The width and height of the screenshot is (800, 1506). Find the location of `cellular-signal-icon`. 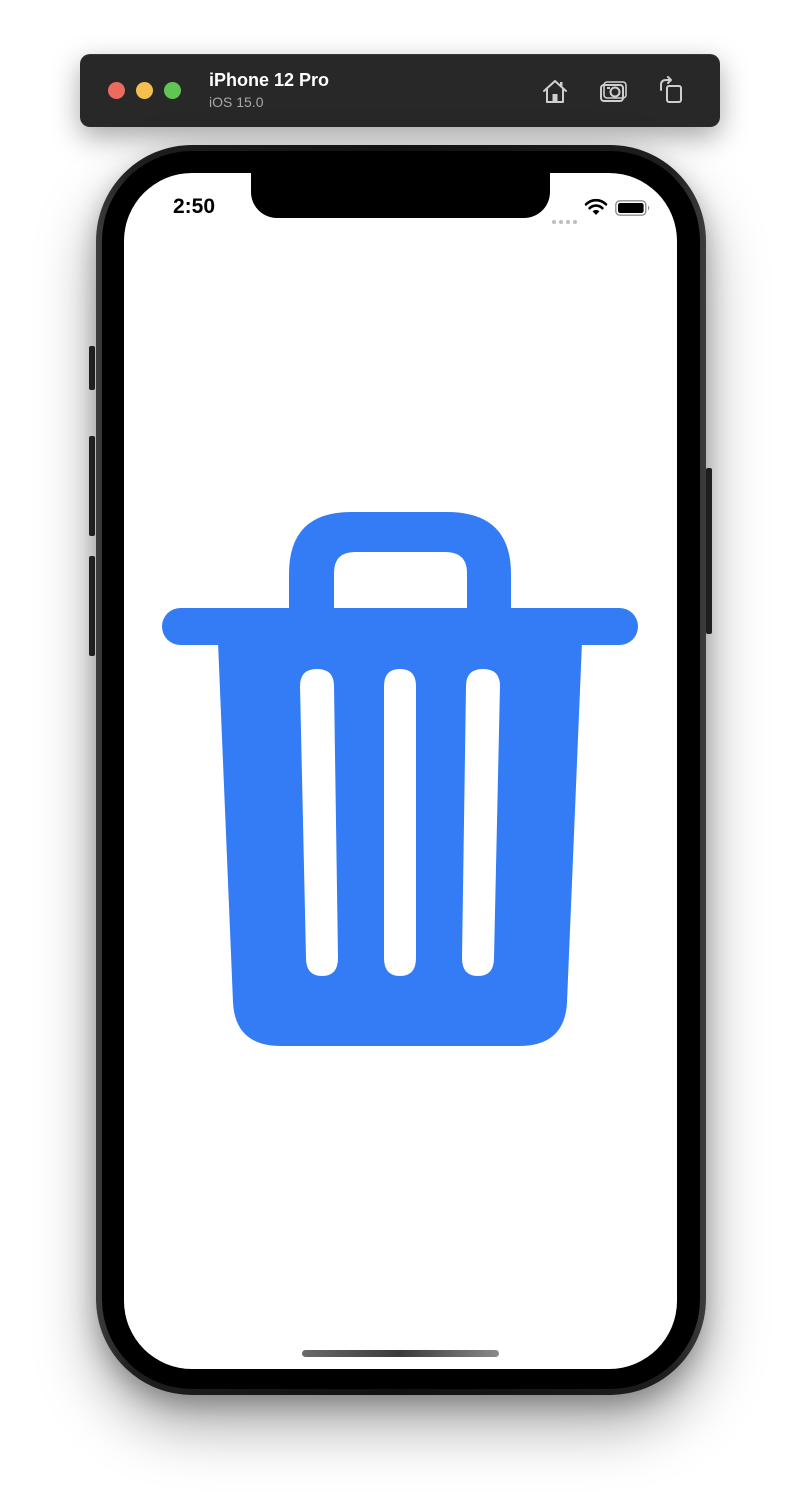

cellular-signal-icon is located at coordinates (565, 217).